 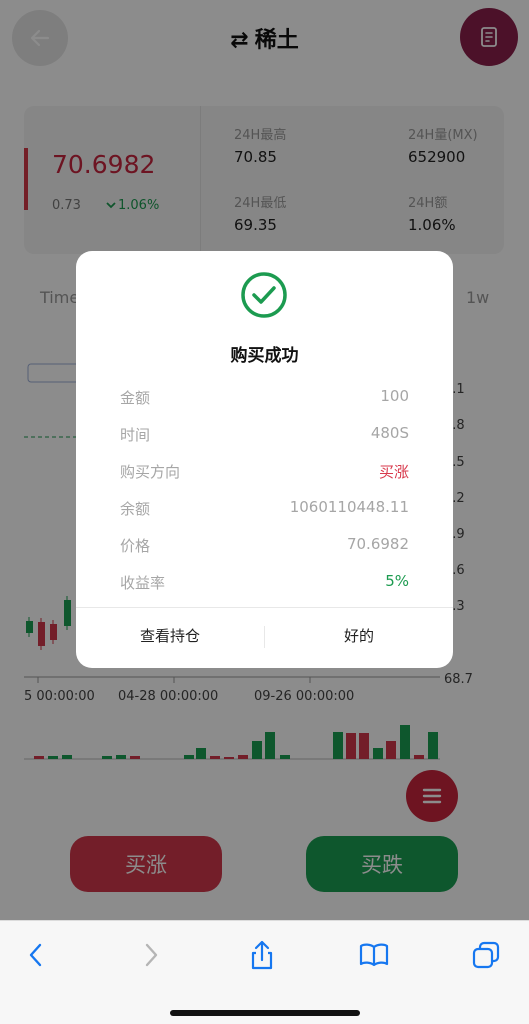 I want to click on row-value: 买涨, so click(x=393, y=472).